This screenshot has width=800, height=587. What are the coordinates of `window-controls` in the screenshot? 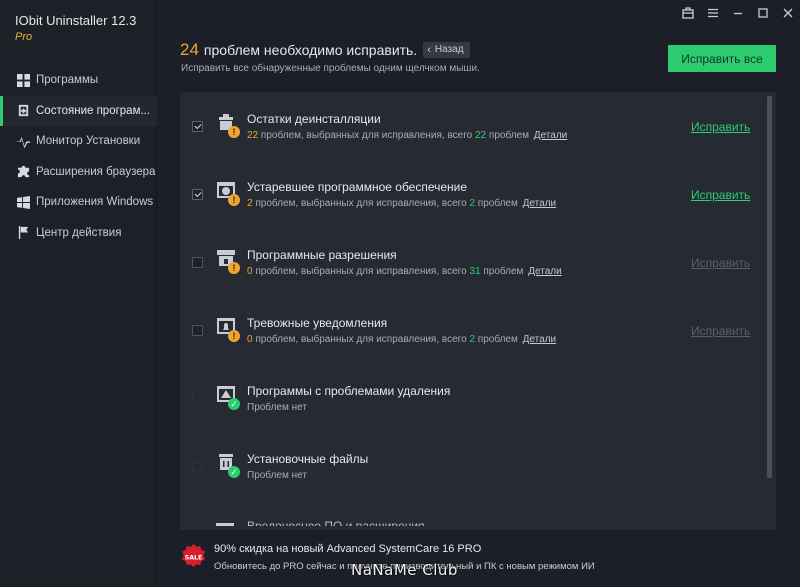 It's located at (737, 13).